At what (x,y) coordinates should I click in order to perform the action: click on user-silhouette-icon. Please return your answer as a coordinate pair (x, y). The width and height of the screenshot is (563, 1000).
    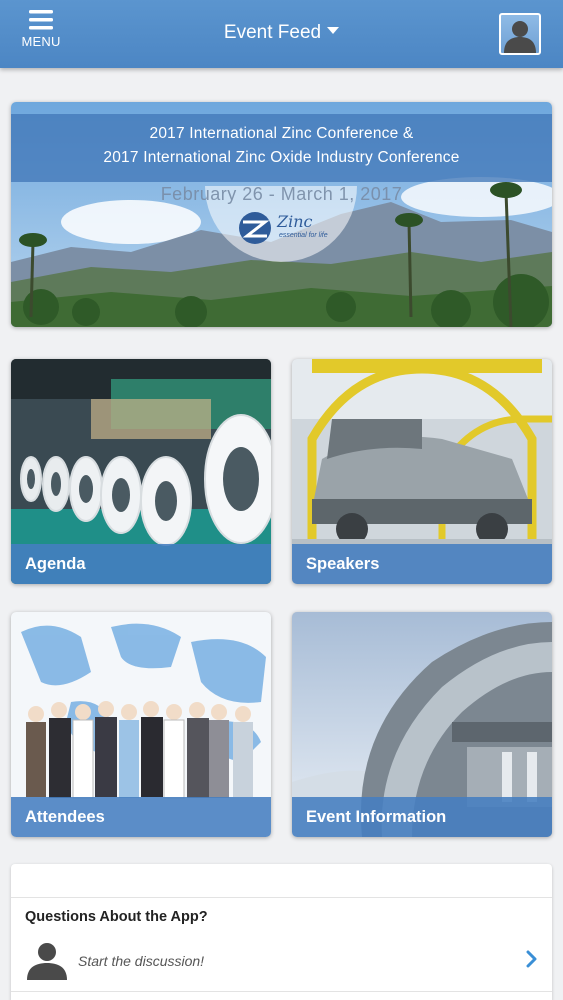
    Looking at the image, I should click on (520, 37).